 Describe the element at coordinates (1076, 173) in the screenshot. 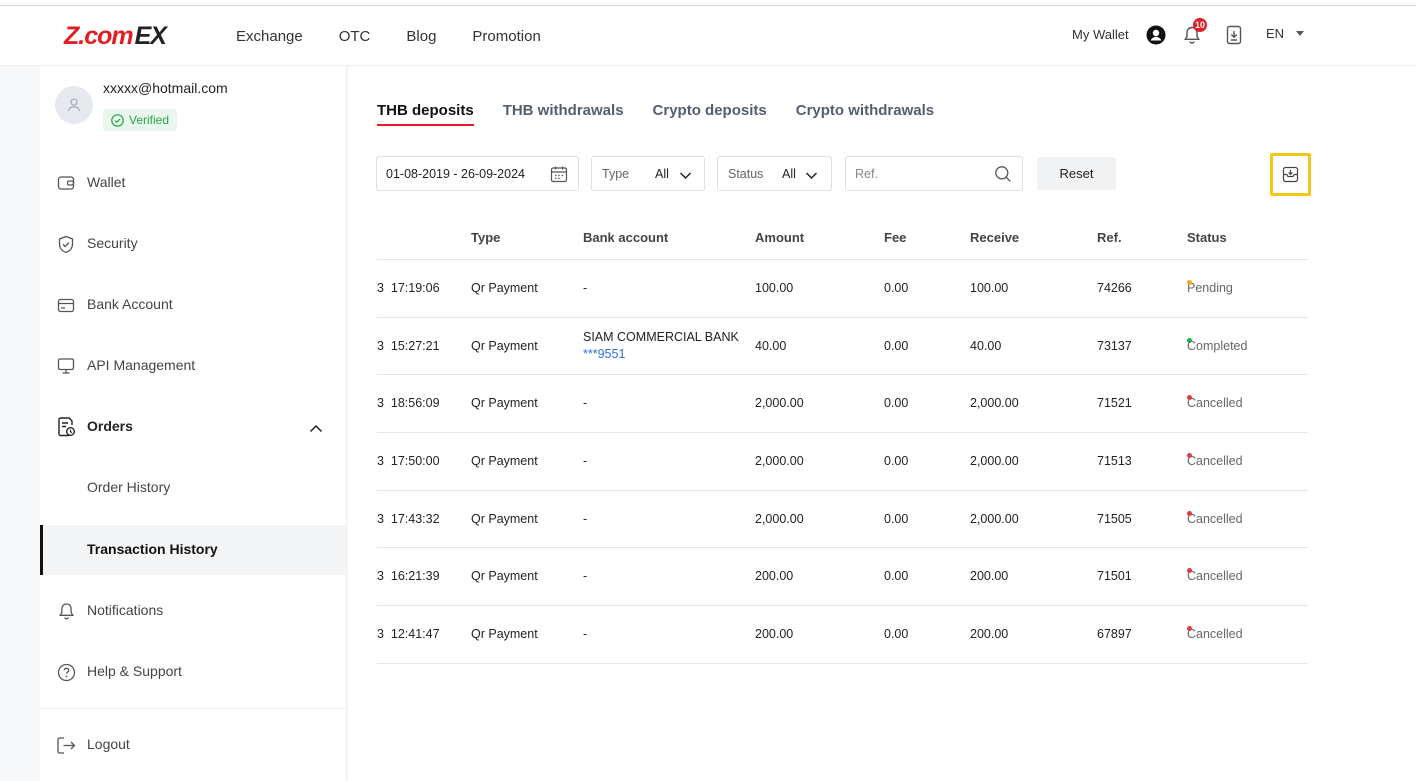

I see `reset-button: Reset` at that location.